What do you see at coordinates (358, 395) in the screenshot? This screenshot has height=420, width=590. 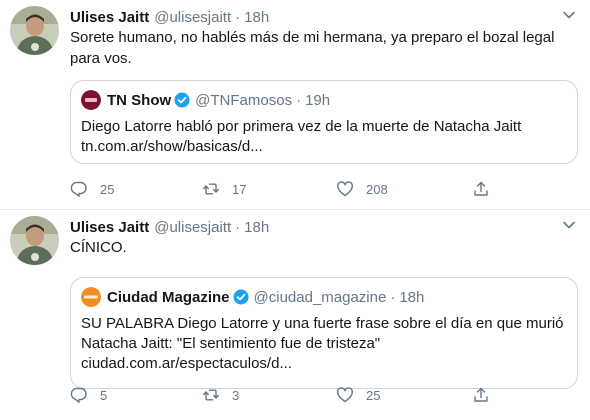 I see `like-button: 25` at bounding box center [358, 395].